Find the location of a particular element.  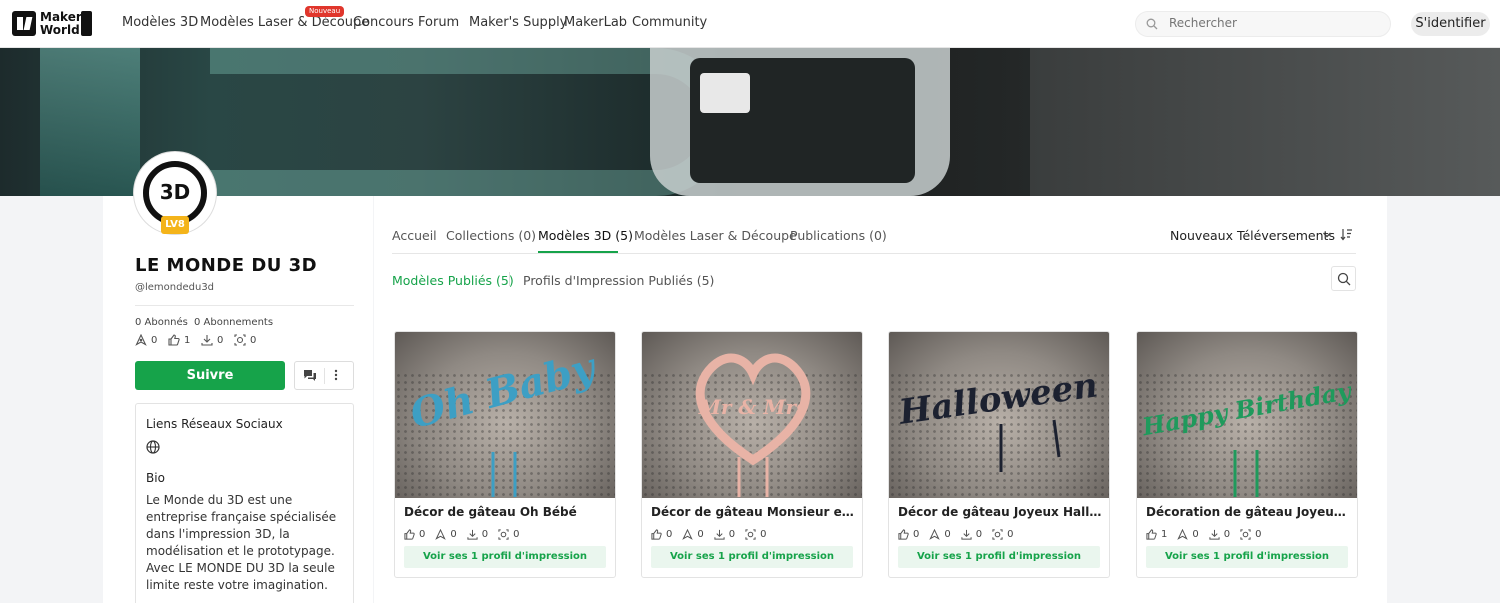

cake-topper-image: Happy Birthday is located at coordinates (1247, 436).